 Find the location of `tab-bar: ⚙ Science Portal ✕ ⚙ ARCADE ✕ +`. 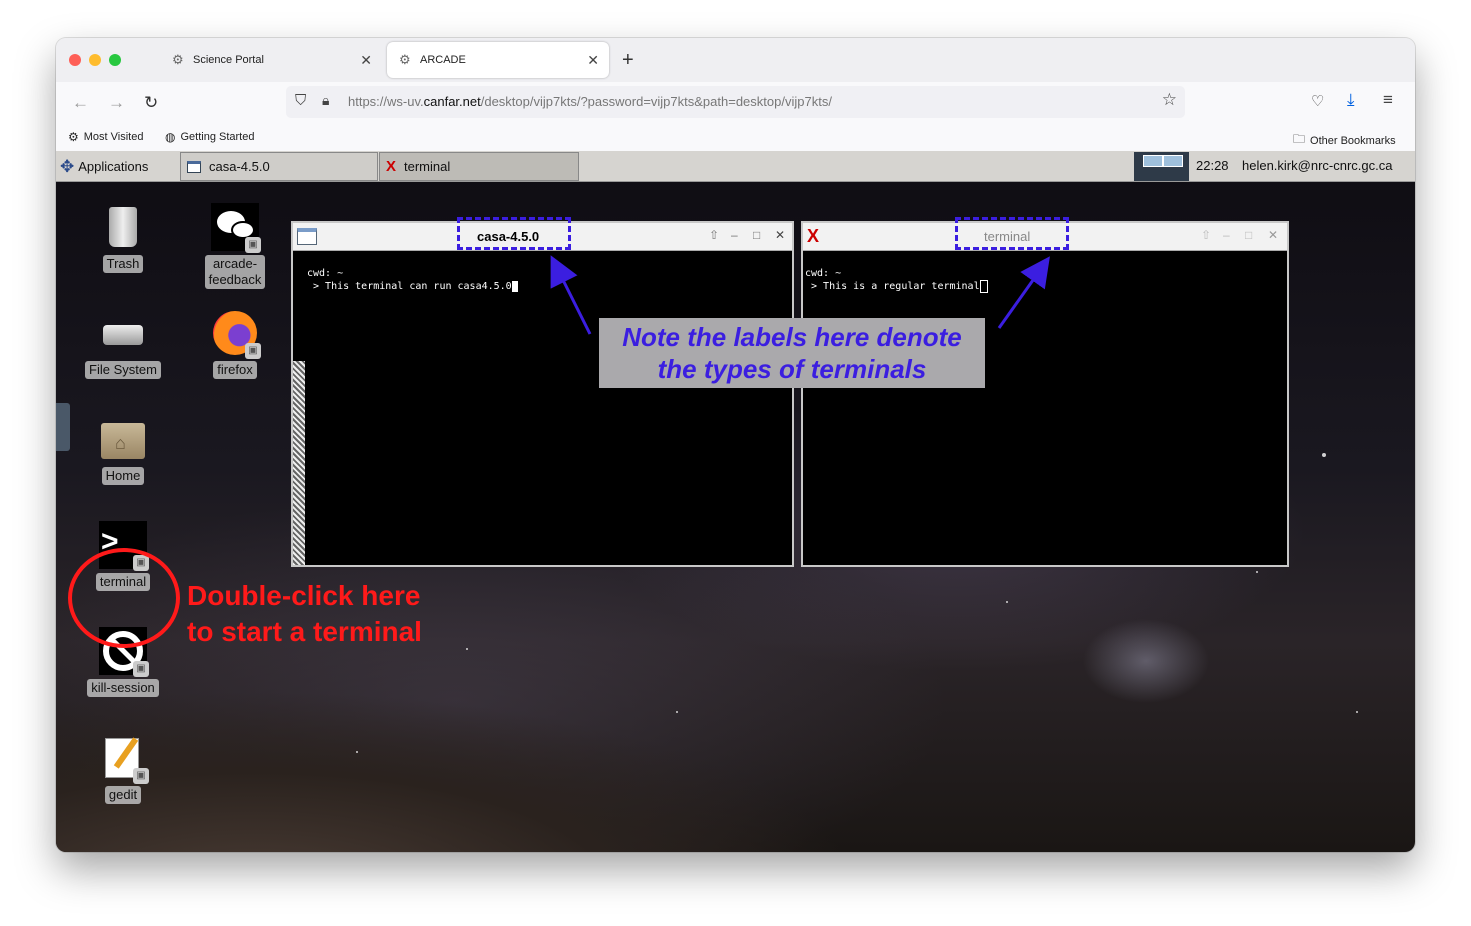

tab-bar: ⚙ Science Portal ✕ ⚙ ARCADE ✕ + is located at coordinates (735, 60).